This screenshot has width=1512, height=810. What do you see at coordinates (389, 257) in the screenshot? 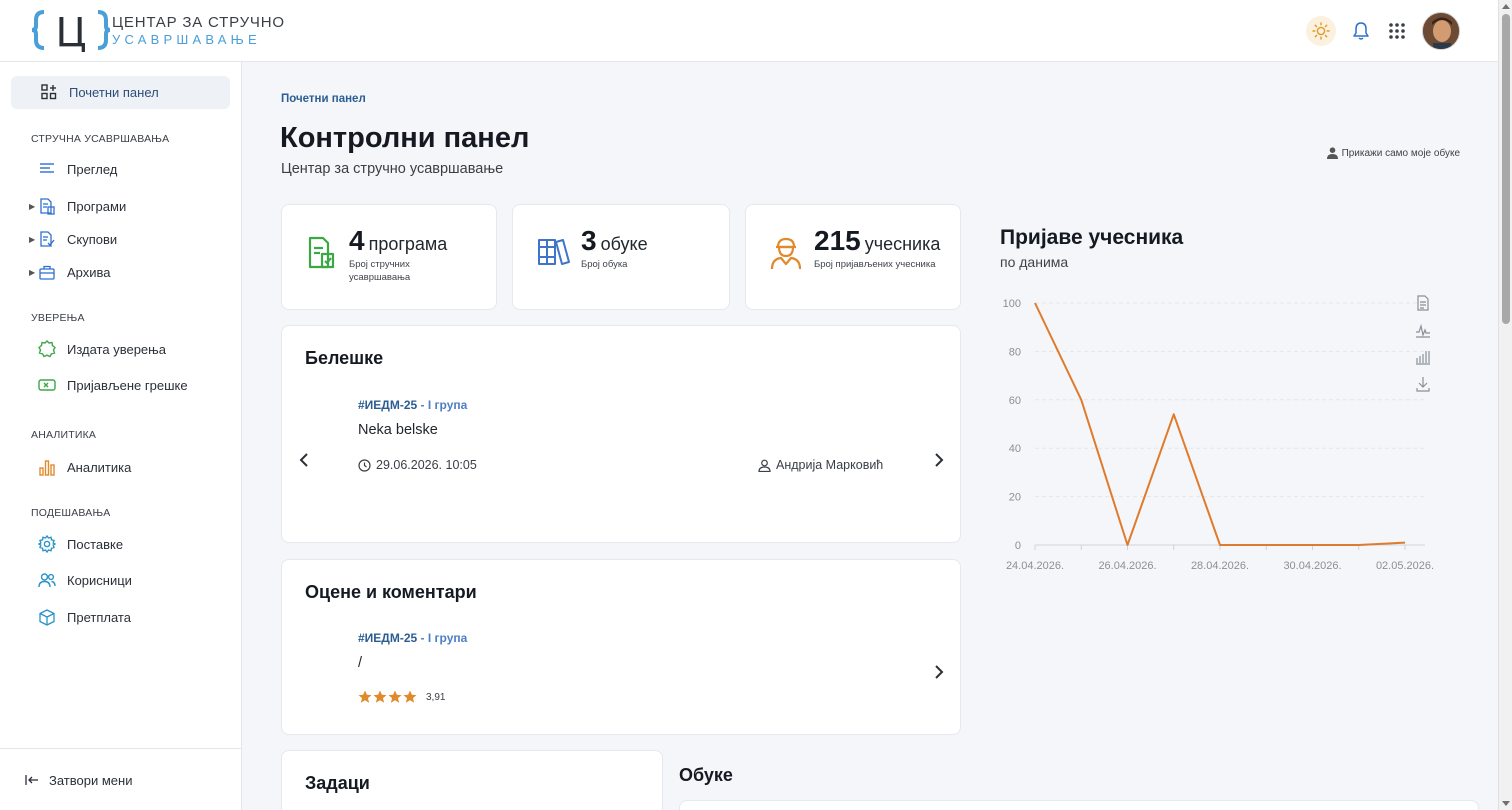
I see `stat-card-programs: 4 програма Број стручних усавршавања` at bounding box center [389, 257].